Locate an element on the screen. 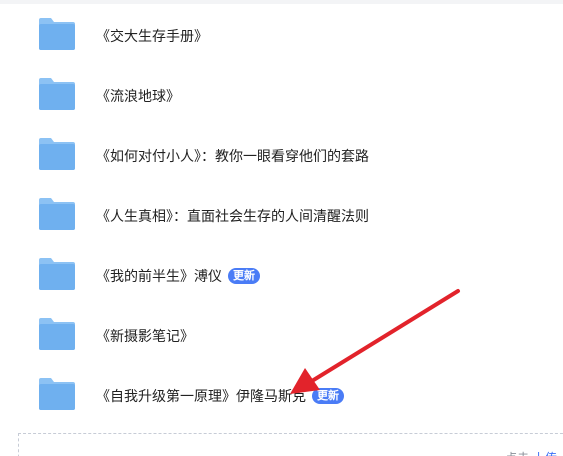 The width and height of the screenshot is (563, 456). folder-name: 《新摄影笔记》 is located at coordinates (145, 336).